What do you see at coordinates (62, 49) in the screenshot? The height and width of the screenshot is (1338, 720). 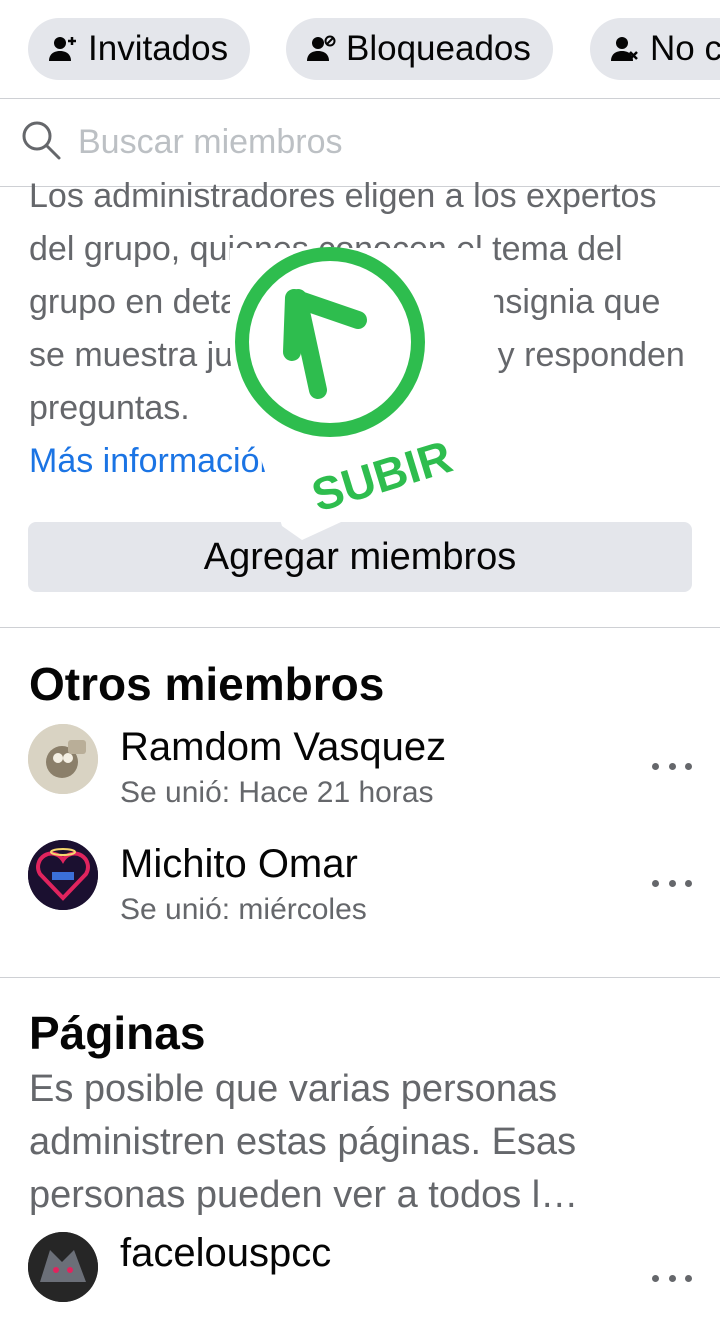 I see `person-add-icon` at bounding box center [62, 49].